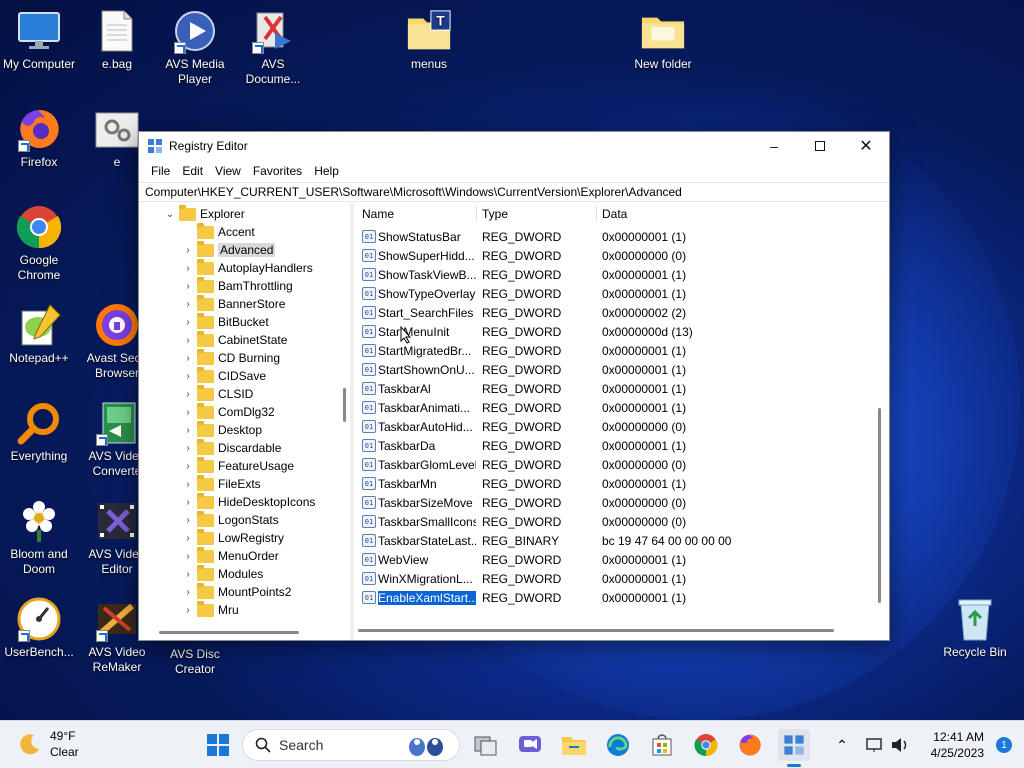  I want to click on tree-item-bamthrottling: › BamThrottling, so click(237, 285).